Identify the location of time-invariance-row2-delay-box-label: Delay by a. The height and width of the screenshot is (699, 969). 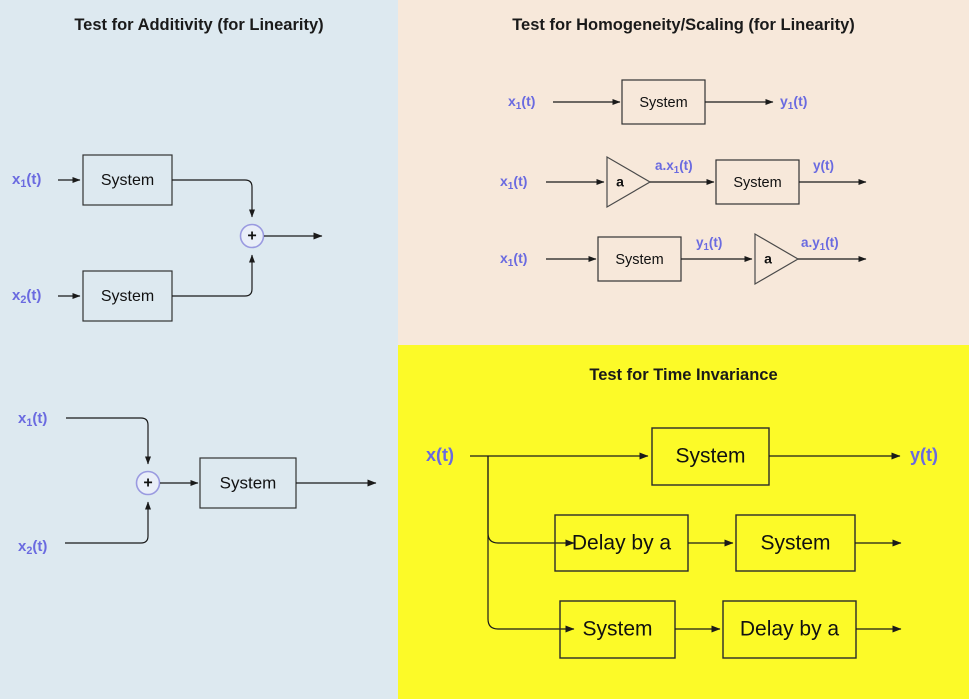
(622, 543).